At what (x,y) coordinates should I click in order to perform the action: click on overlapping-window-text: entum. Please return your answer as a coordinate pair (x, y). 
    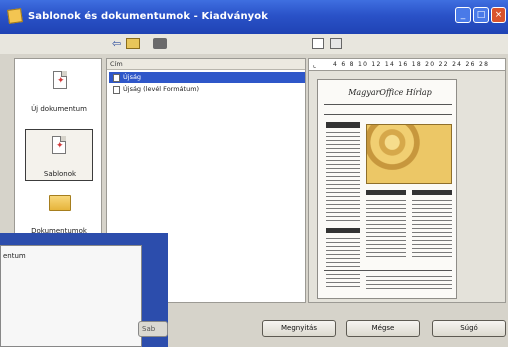
    Looking at the image, I should click on (14, 256).